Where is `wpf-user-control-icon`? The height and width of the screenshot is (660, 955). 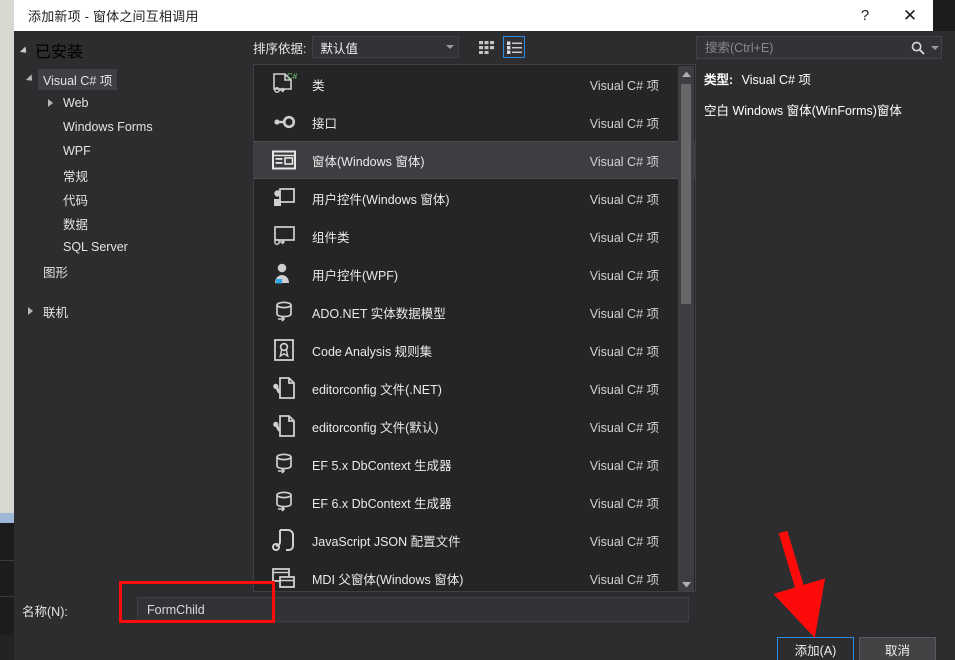 wpf-user-control-icon is located at coordinates (284, 274).